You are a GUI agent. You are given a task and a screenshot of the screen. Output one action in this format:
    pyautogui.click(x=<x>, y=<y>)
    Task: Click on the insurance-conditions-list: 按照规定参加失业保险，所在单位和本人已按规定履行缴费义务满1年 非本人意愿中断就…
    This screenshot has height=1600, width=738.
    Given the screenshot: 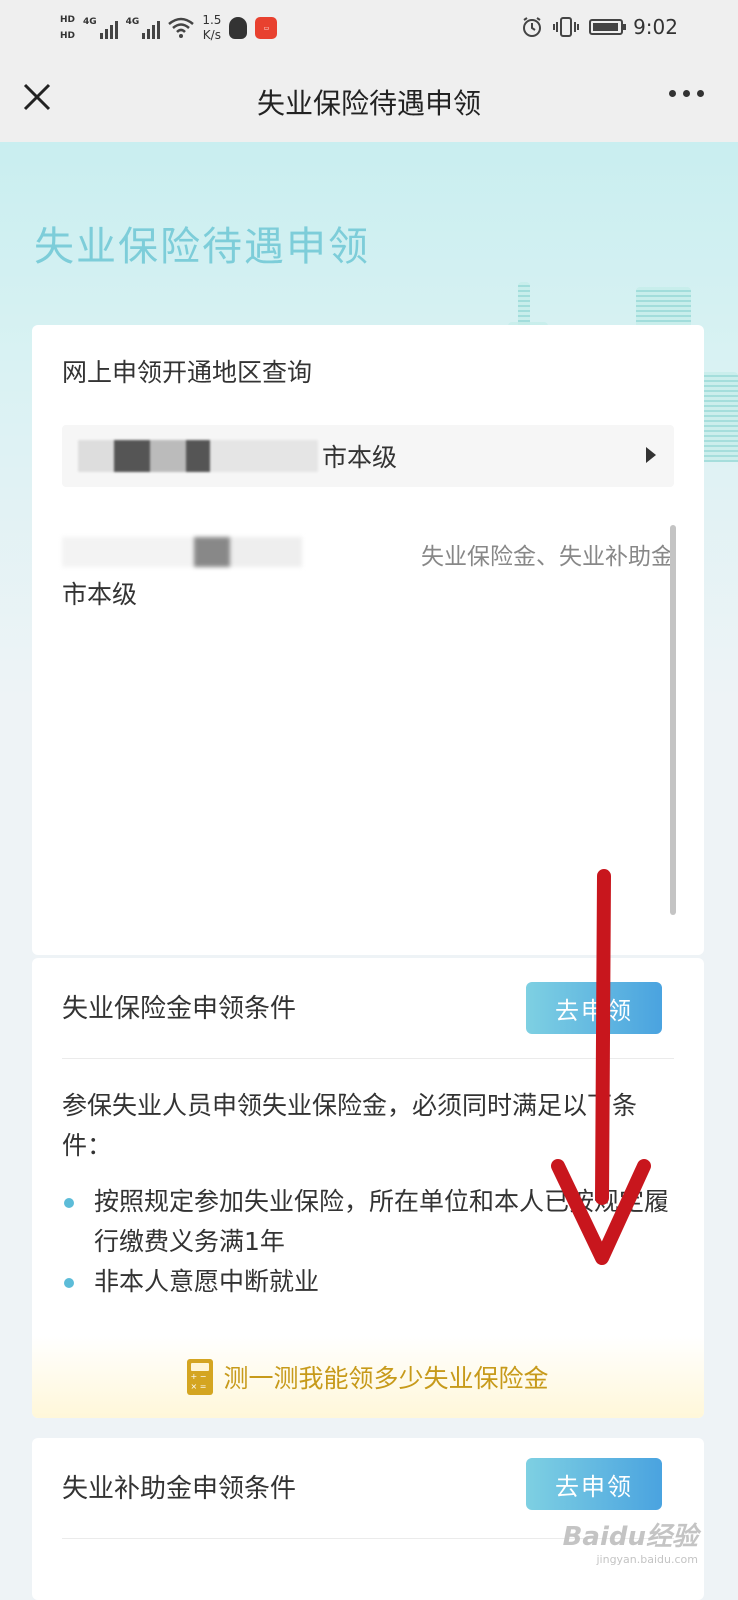 What is the action you would take?
    pyautogui.click(x=368, y=1242)
    